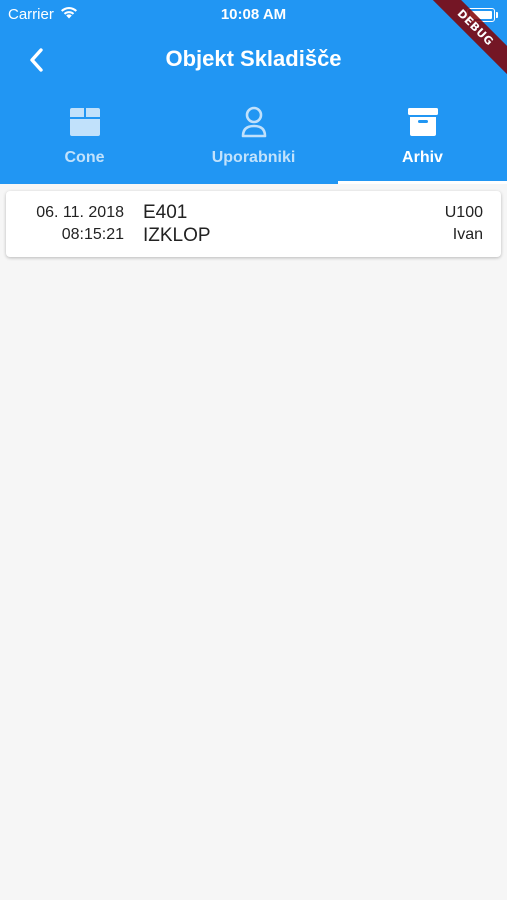  What do you see at coordinates (254, 122) in the screenshot?
I see `person-icon` at bounding box center [254, 122].